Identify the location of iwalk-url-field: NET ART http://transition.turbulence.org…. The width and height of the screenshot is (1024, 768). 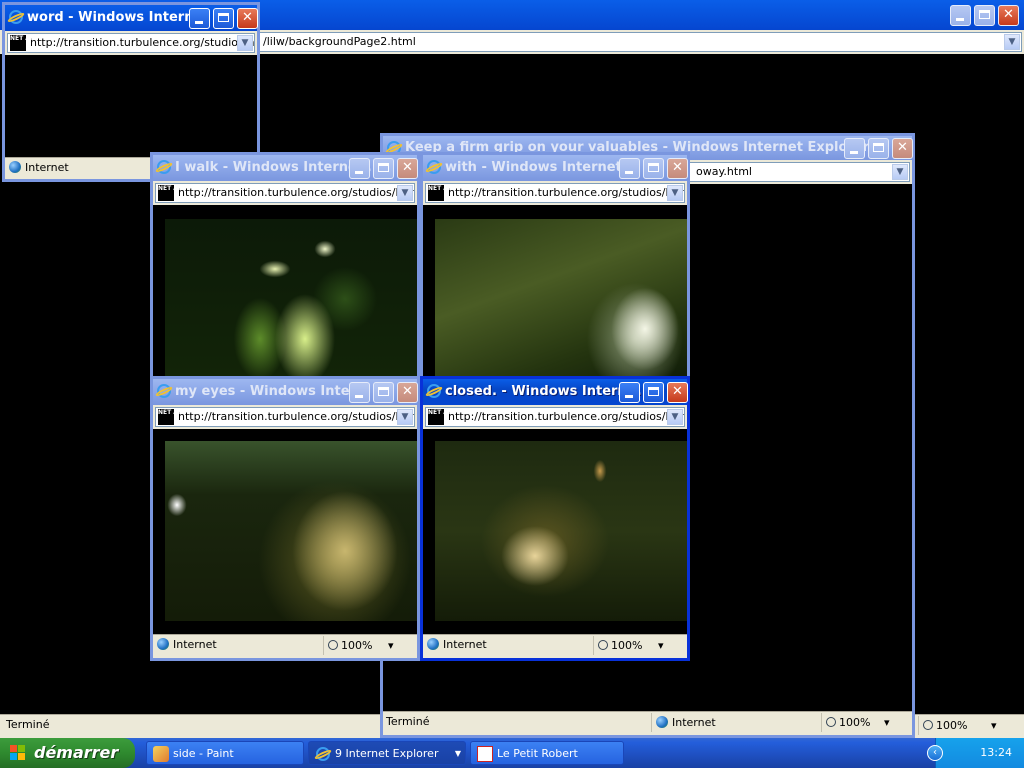
(285, 193).